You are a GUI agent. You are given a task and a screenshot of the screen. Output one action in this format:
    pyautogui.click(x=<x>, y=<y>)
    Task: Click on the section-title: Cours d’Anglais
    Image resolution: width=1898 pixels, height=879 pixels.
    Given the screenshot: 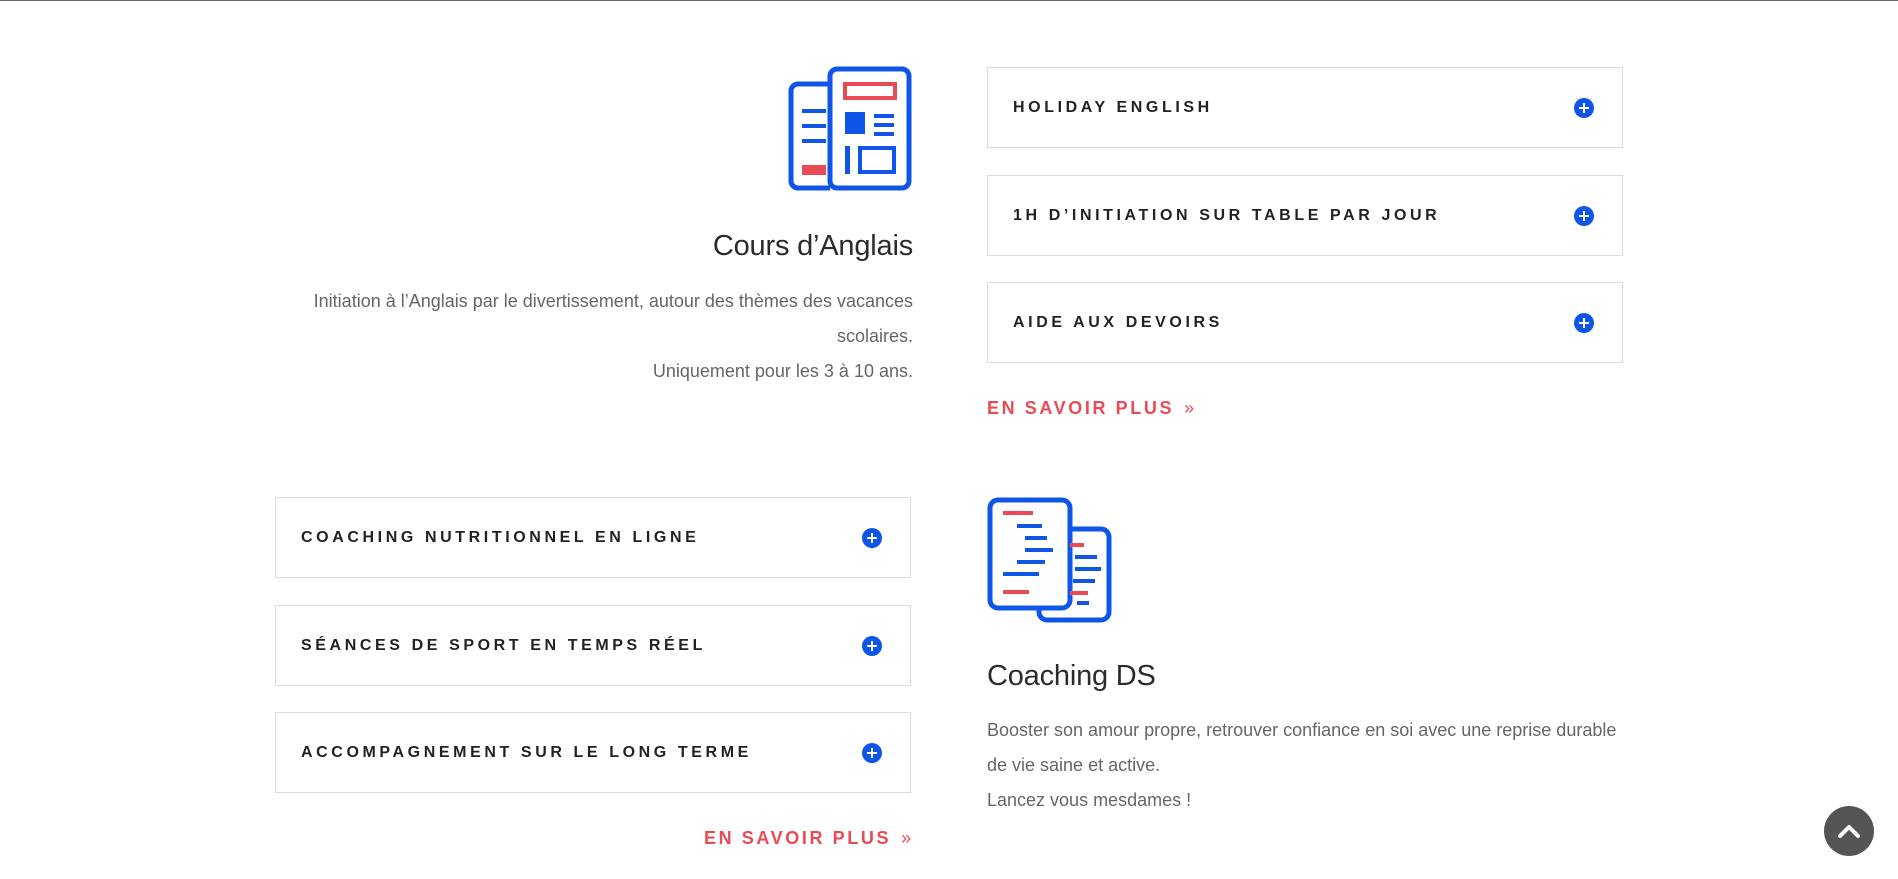 What is the action you would take?
    pyautogui.click(x=812, y=246)
    